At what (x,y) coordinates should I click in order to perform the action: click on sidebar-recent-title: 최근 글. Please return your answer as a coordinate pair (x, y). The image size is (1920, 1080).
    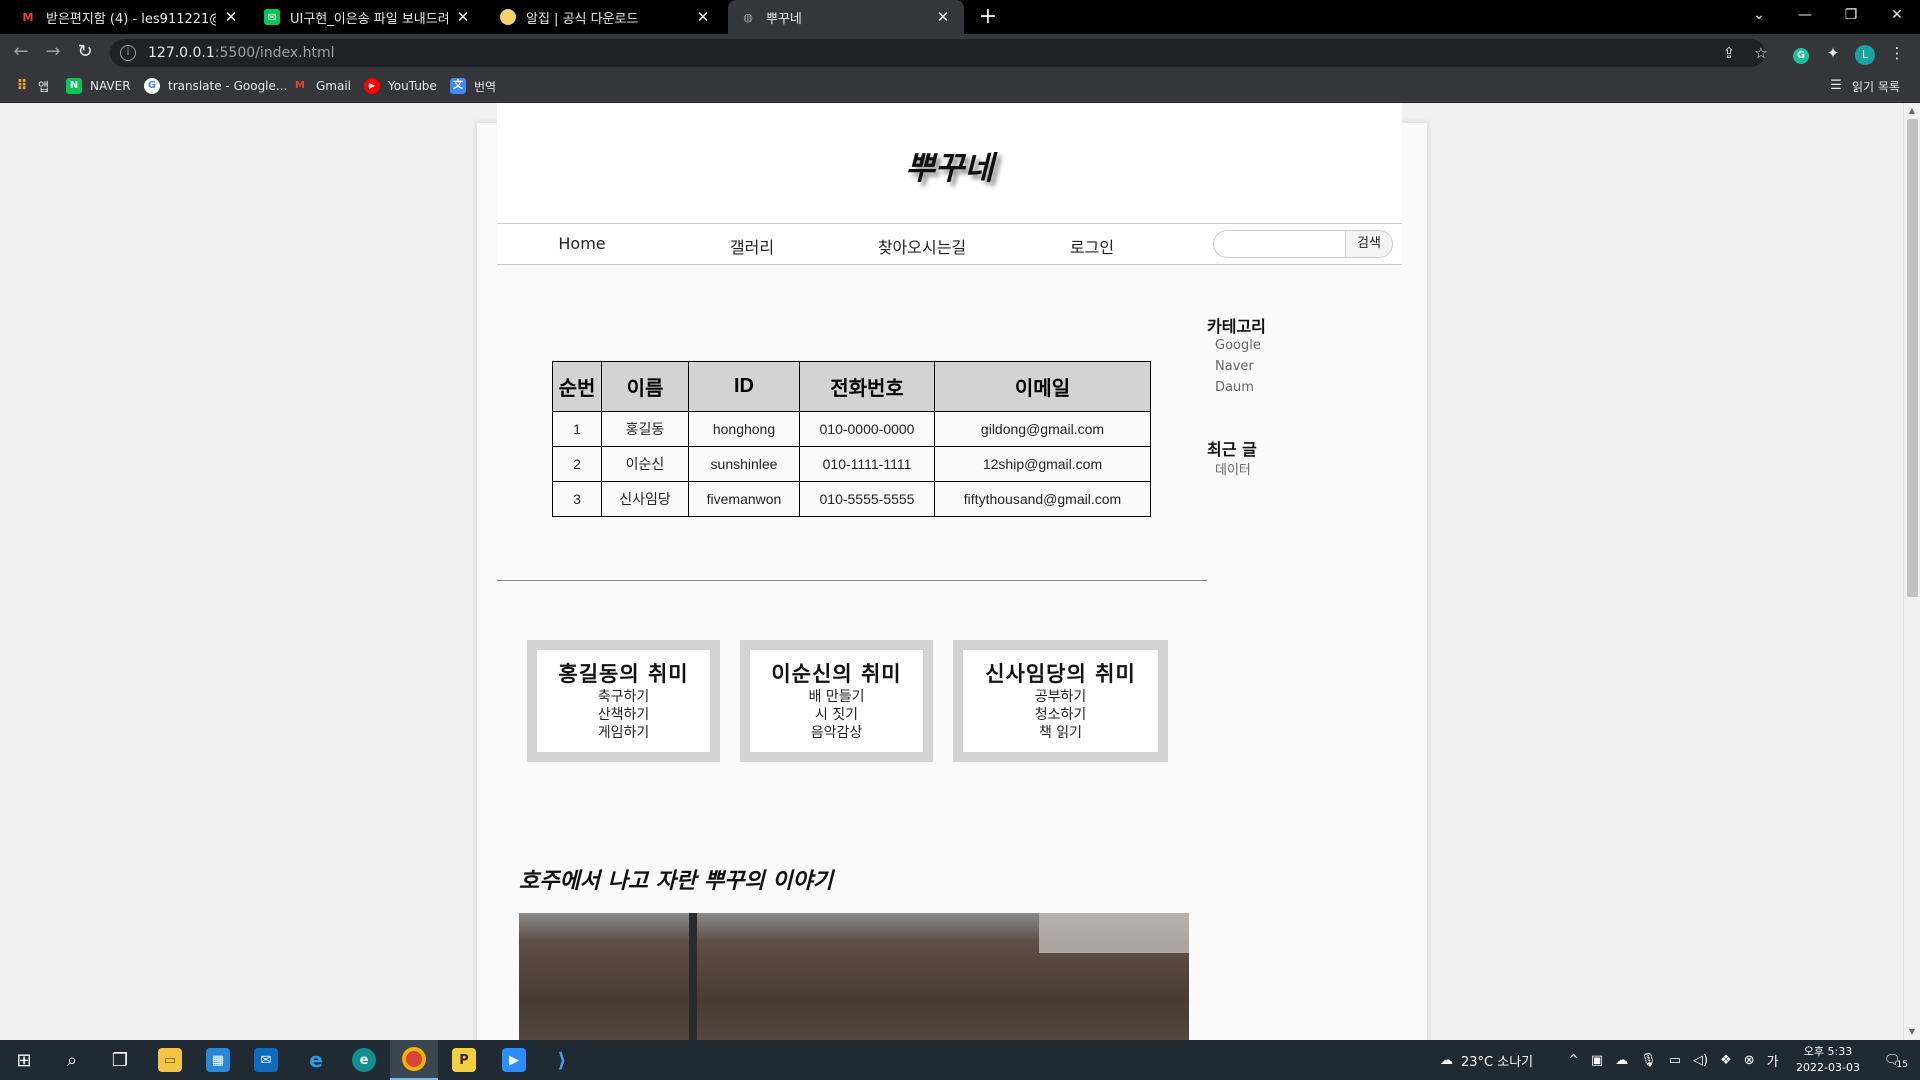
    Looking at the image, I should click on (1232, 449).